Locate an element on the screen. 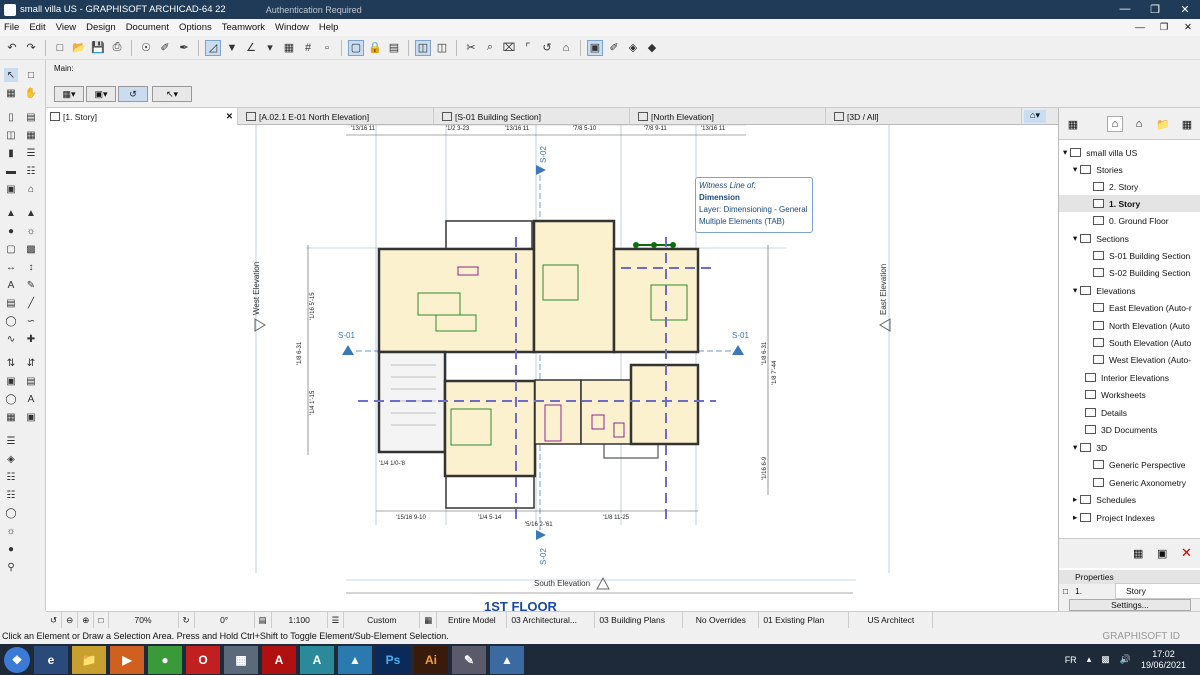  project-map-icon: ⌂ is located at coordinates (1115, 124).